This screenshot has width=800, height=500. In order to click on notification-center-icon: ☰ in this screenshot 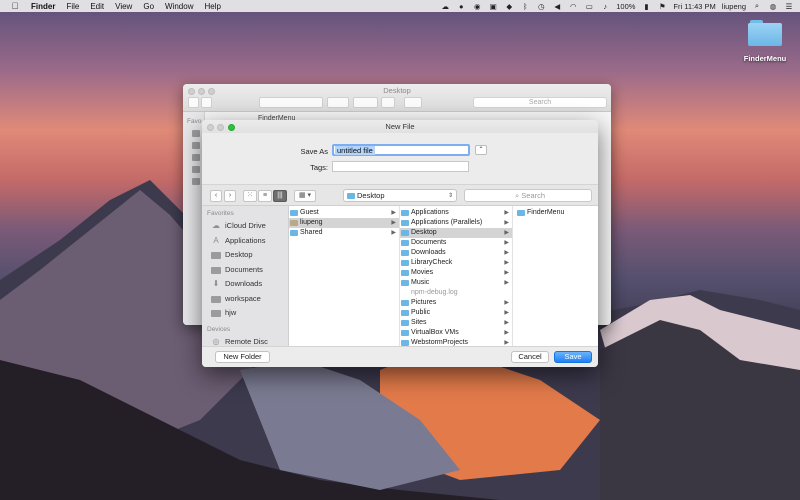, I will do `click(789, 6)`.